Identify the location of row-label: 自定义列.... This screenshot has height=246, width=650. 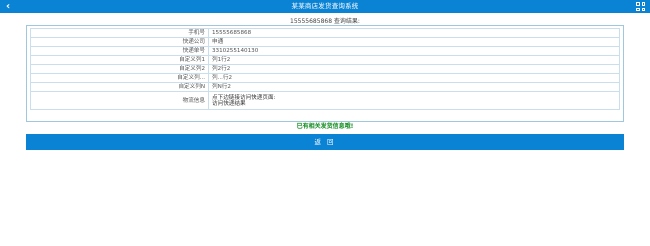
(119, 78).